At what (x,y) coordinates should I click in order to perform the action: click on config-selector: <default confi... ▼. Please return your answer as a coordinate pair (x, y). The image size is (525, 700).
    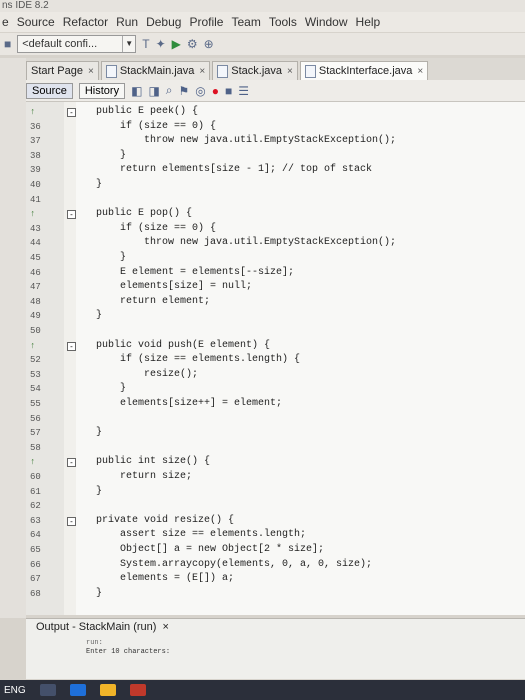
    Looking at the image, I should click on (77, 44).